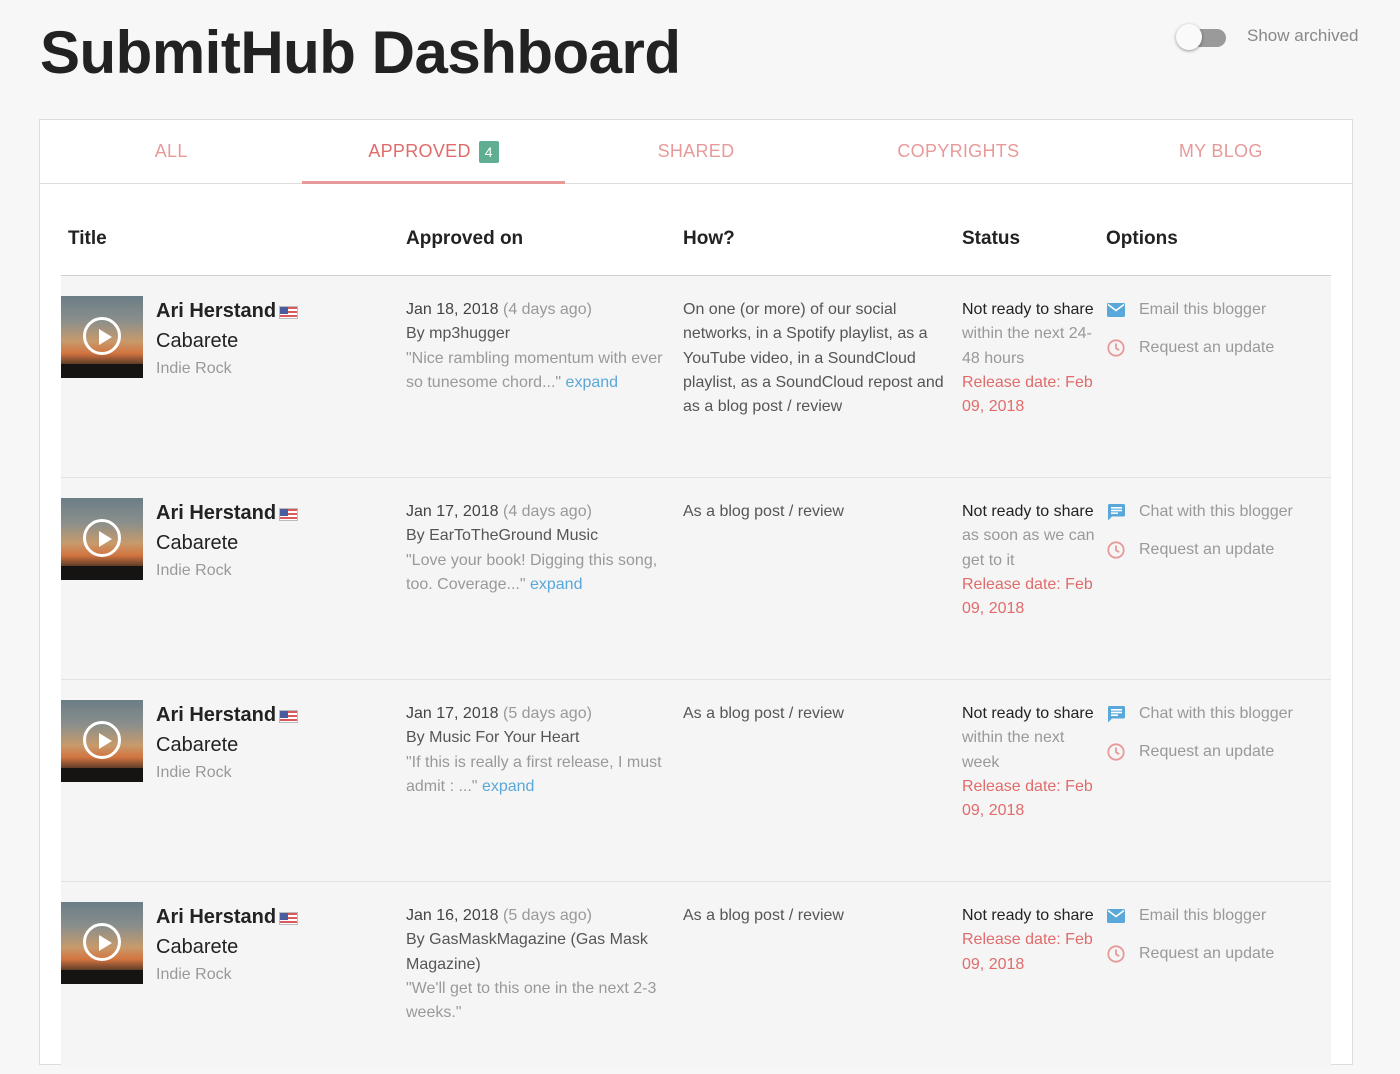 This screenshot has width=1400, height=1074. I want to click on approved-count-badge: 4, so click(488, 151).